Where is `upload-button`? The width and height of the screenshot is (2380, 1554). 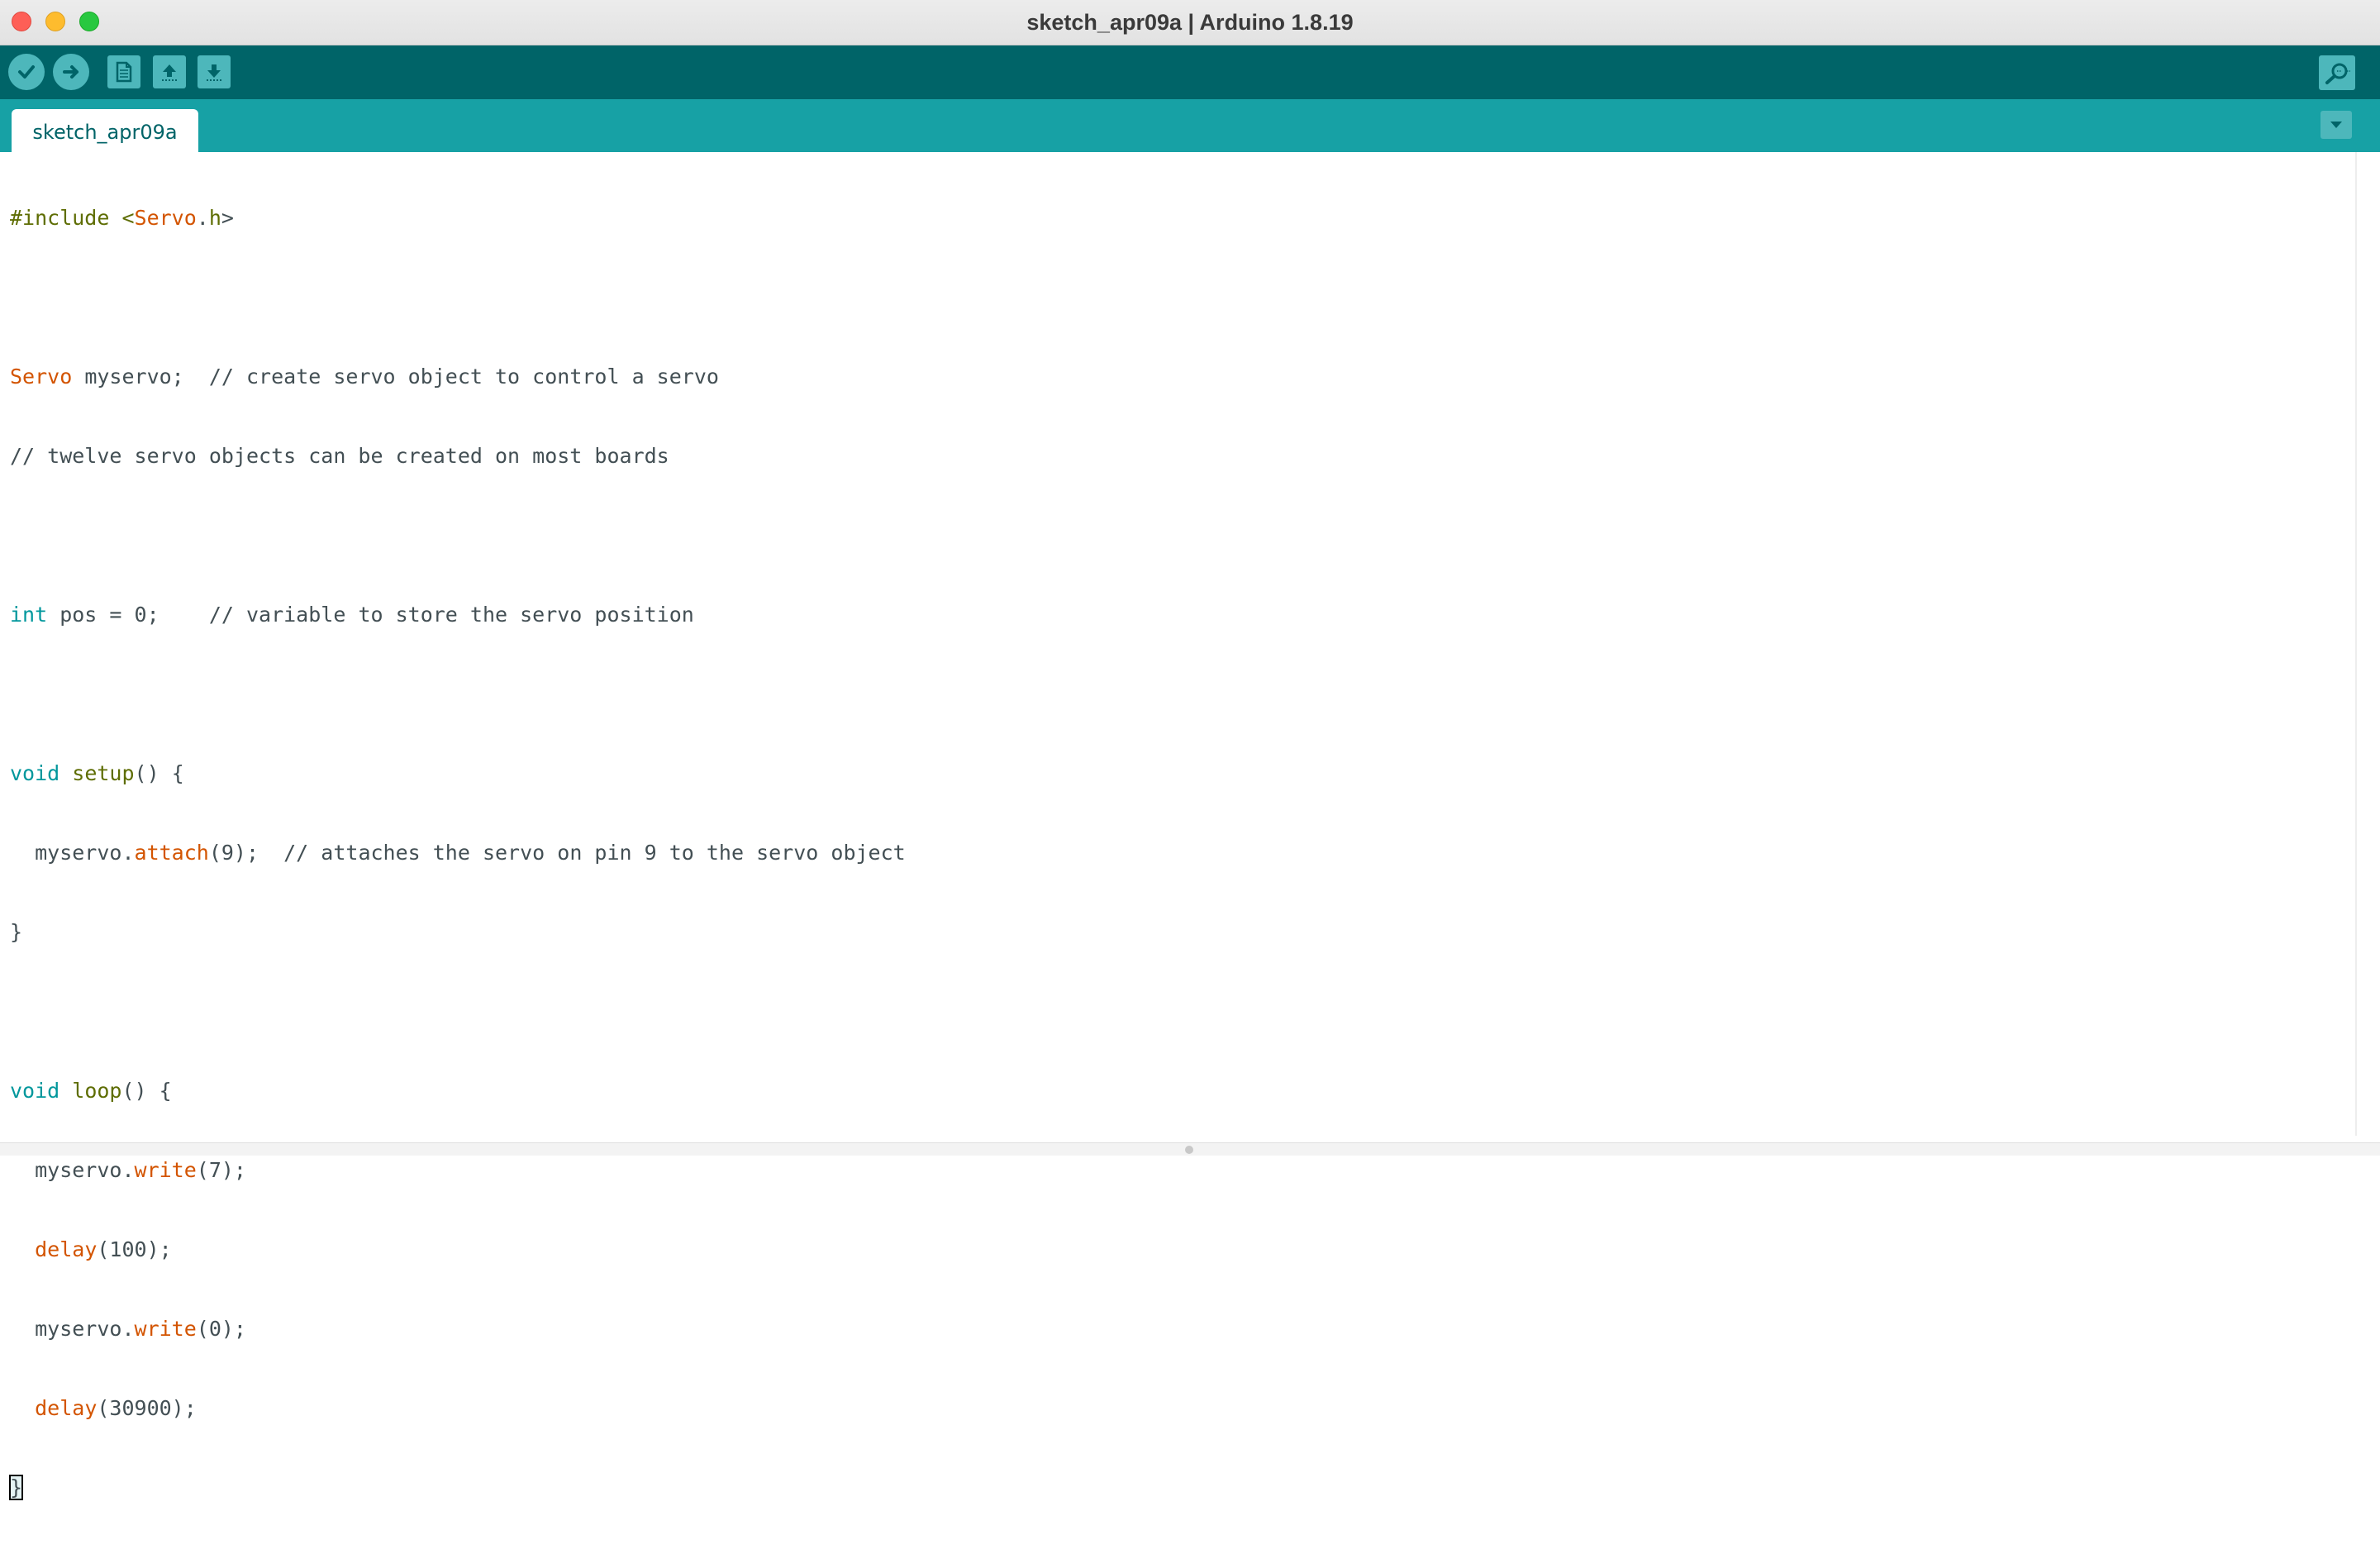
upload-button is located at coordinates (71, 72).